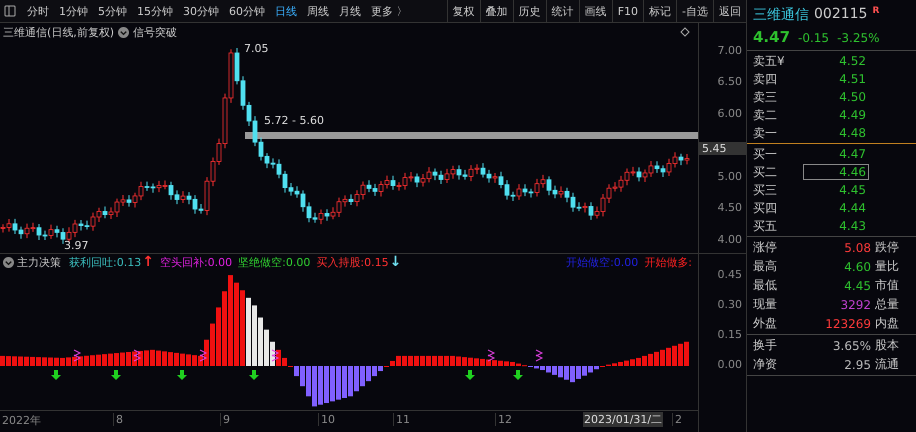 This screenshot has width=916, height=432. I want to click on y-axis-label: 6.50, so click(730, 81).